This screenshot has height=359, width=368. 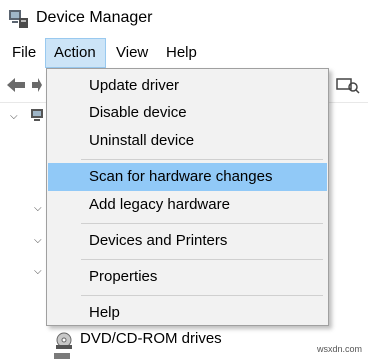 I want to click on dvd-drive-icon, so click(x=64, y=340).